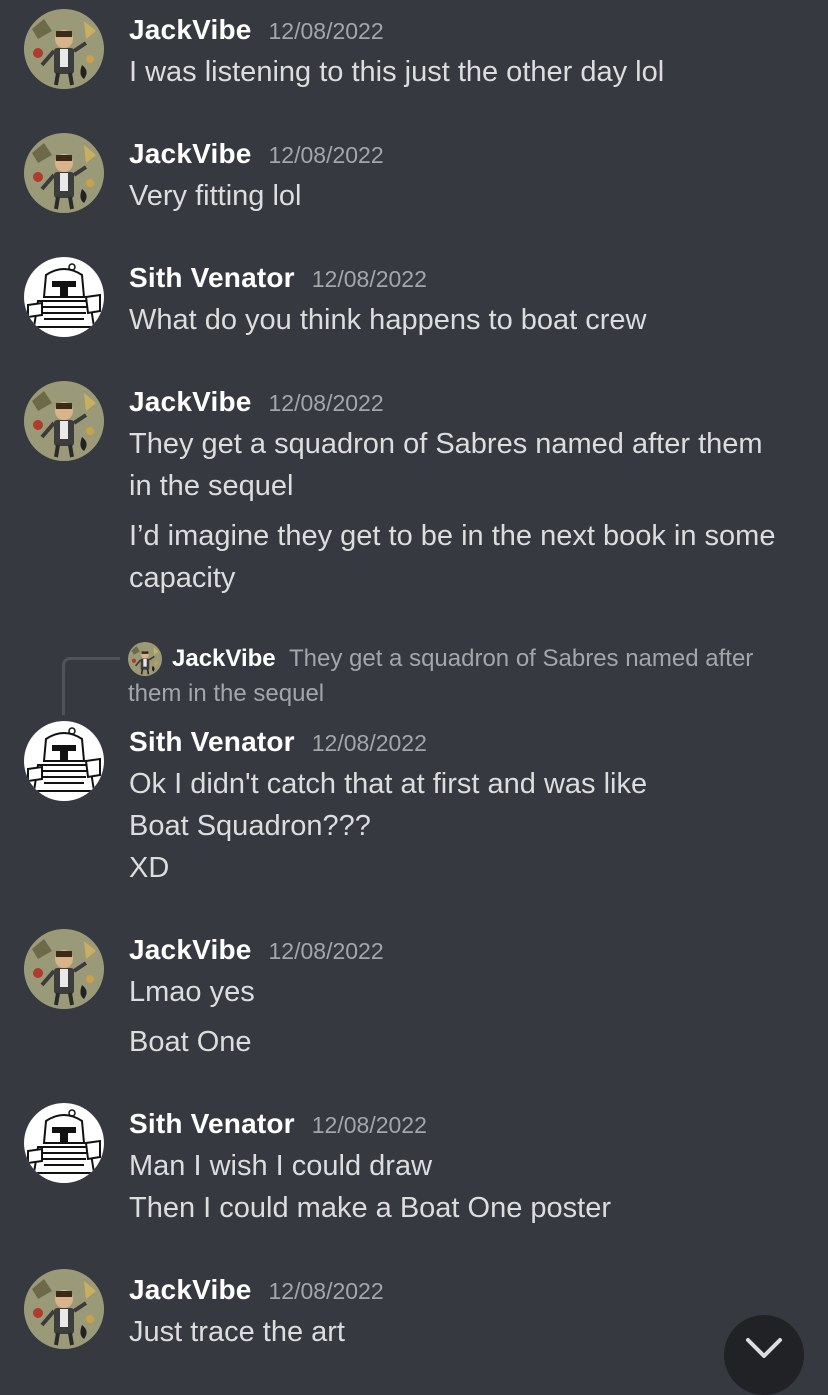 This screenshot has width=828, height=1395. What do you see at coordinates (237, 1332) in the screenshot?
I see `message-text: Just trace the art` at bounding box center [237, 1332].